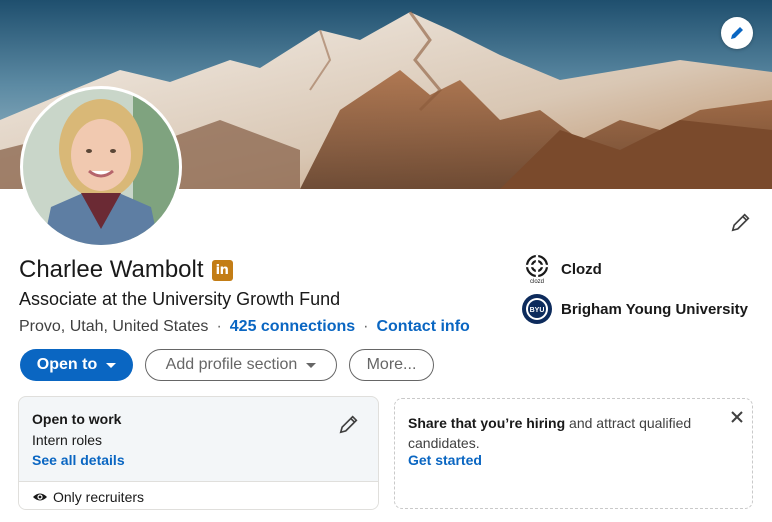  I want to click on svg-text: BYU, so click(537, 310).